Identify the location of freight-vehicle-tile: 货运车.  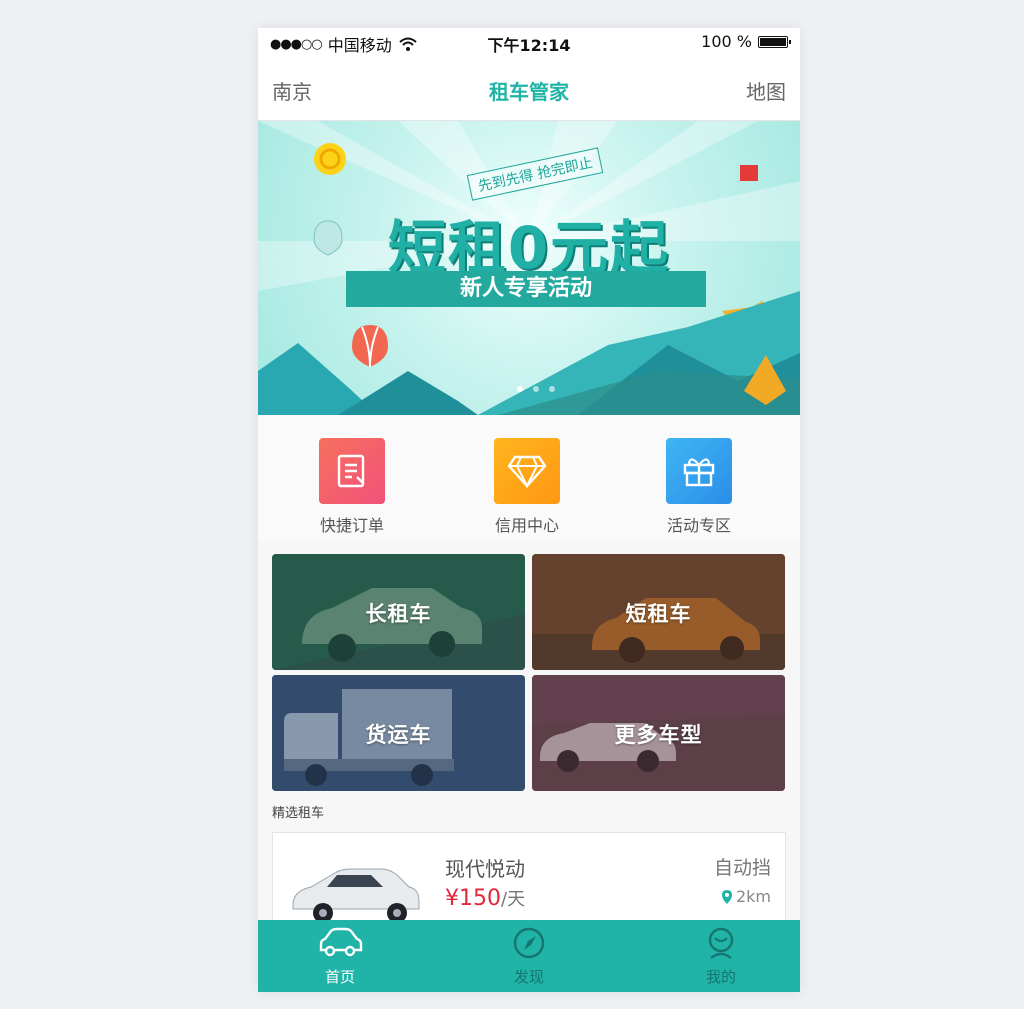
(398, 733).